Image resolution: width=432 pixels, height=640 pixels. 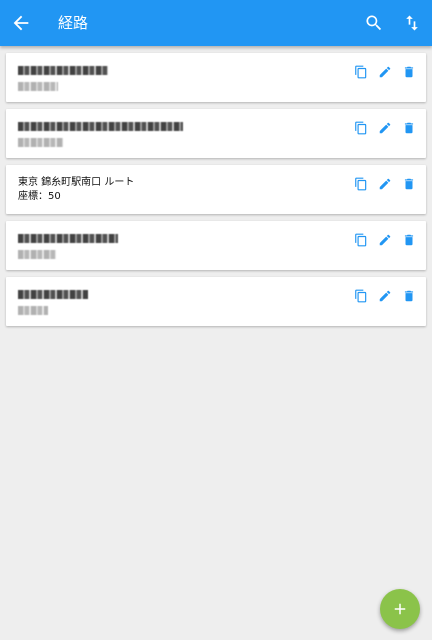 What do you see at coordinates (39, 196) in the screenshot?
I see `route-coords: 座標：50` at bounding box center [39, 196].